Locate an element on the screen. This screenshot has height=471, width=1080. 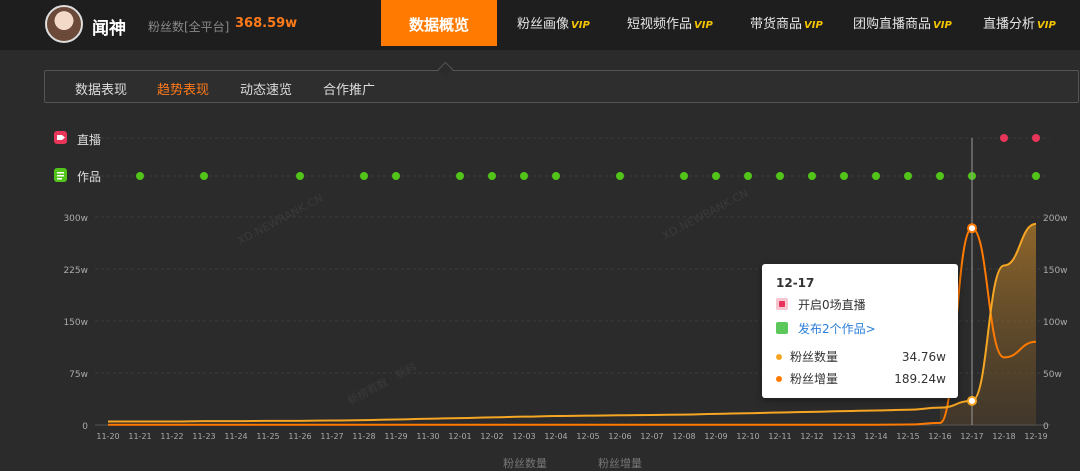
tooltip-series-row: 粉丝增量 189.24w is located at coordinates (861, 378).